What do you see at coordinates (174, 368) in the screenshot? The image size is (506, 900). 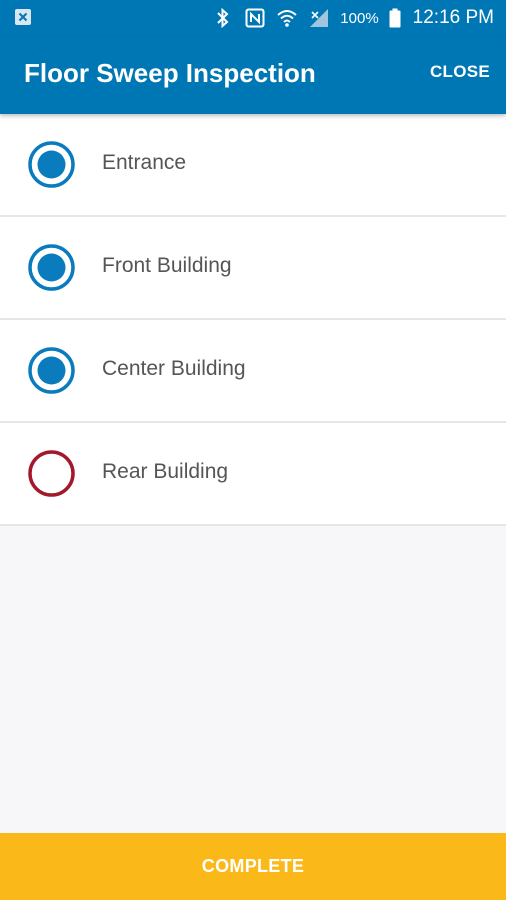 I see `list-item-label: Center Building` at bounding box center [174, 368].